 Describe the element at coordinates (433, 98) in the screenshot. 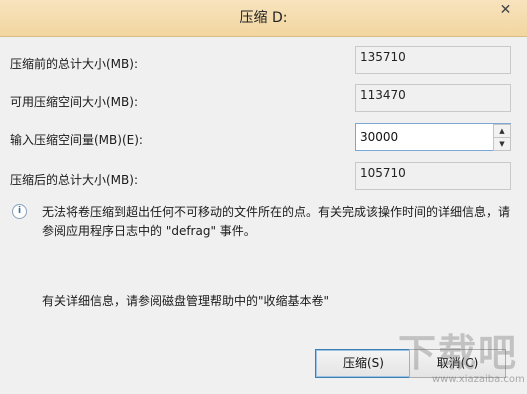

I see `available-space-value: 113470` at that location.